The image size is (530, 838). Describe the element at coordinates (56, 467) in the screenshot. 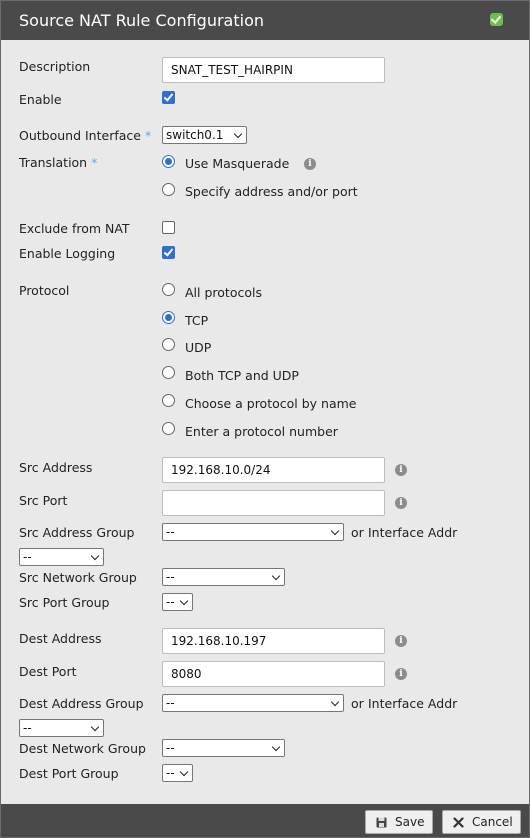

I see `src-address-label: Src Address` at that location.